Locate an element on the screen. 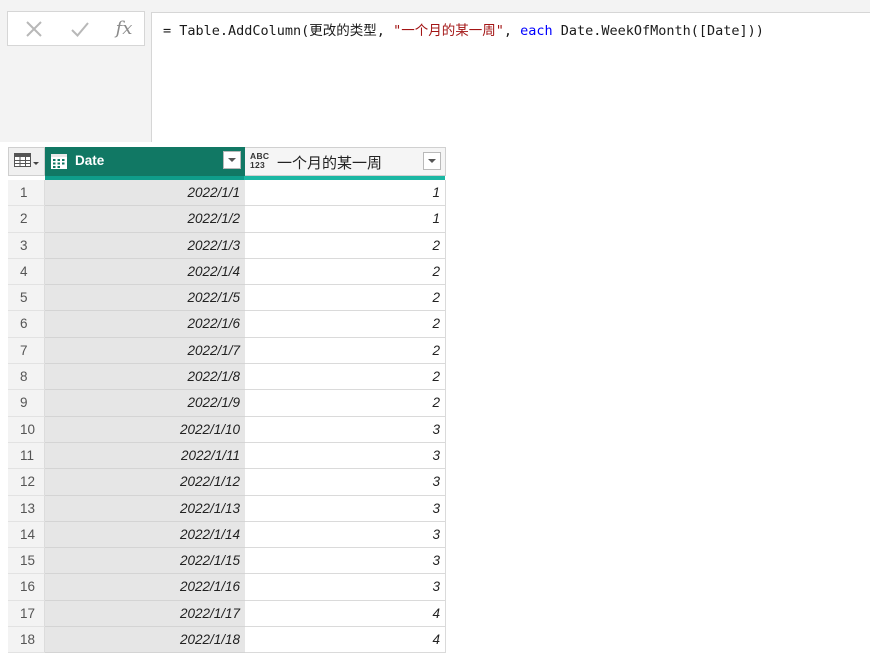 The width and height of the screenshot is (870, 655). week-column-filter-button is located at coordinates (432, 161).